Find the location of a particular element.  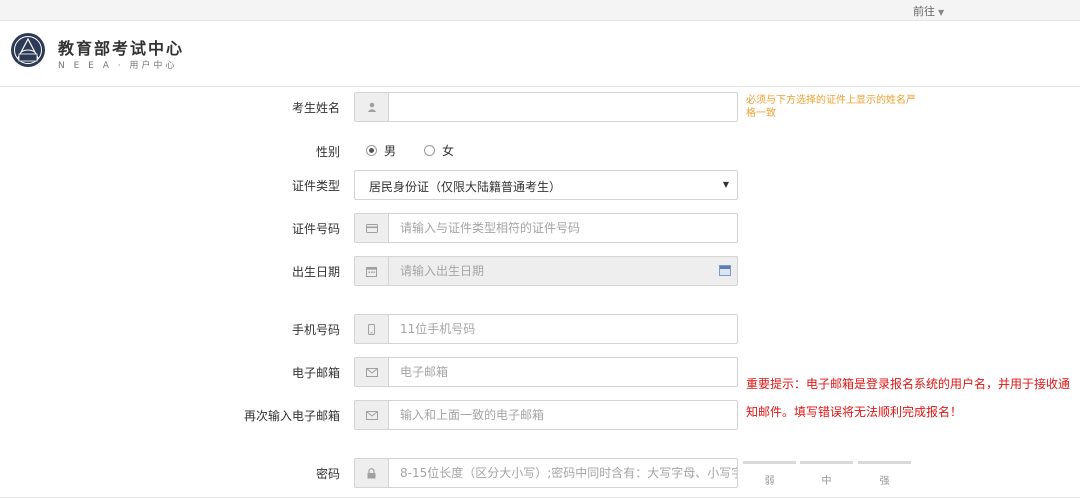

gender-male-radio: 男 is located at coordinates (381, 150).